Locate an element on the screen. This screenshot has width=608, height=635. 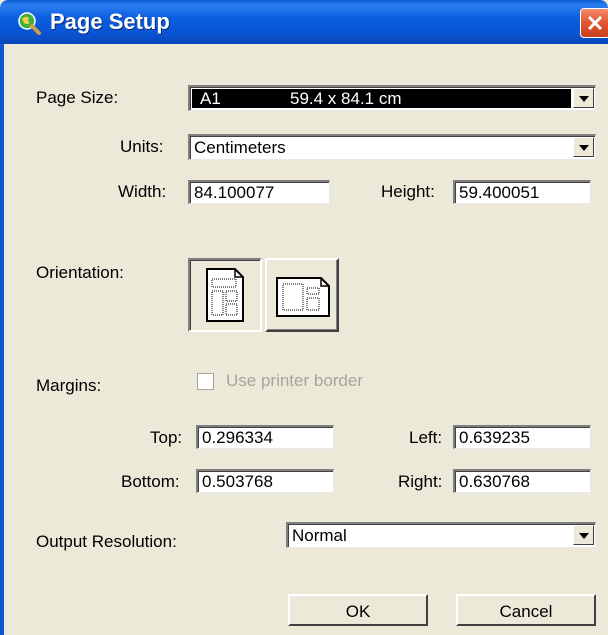
portrait-button is located at coordinates (225, 295).